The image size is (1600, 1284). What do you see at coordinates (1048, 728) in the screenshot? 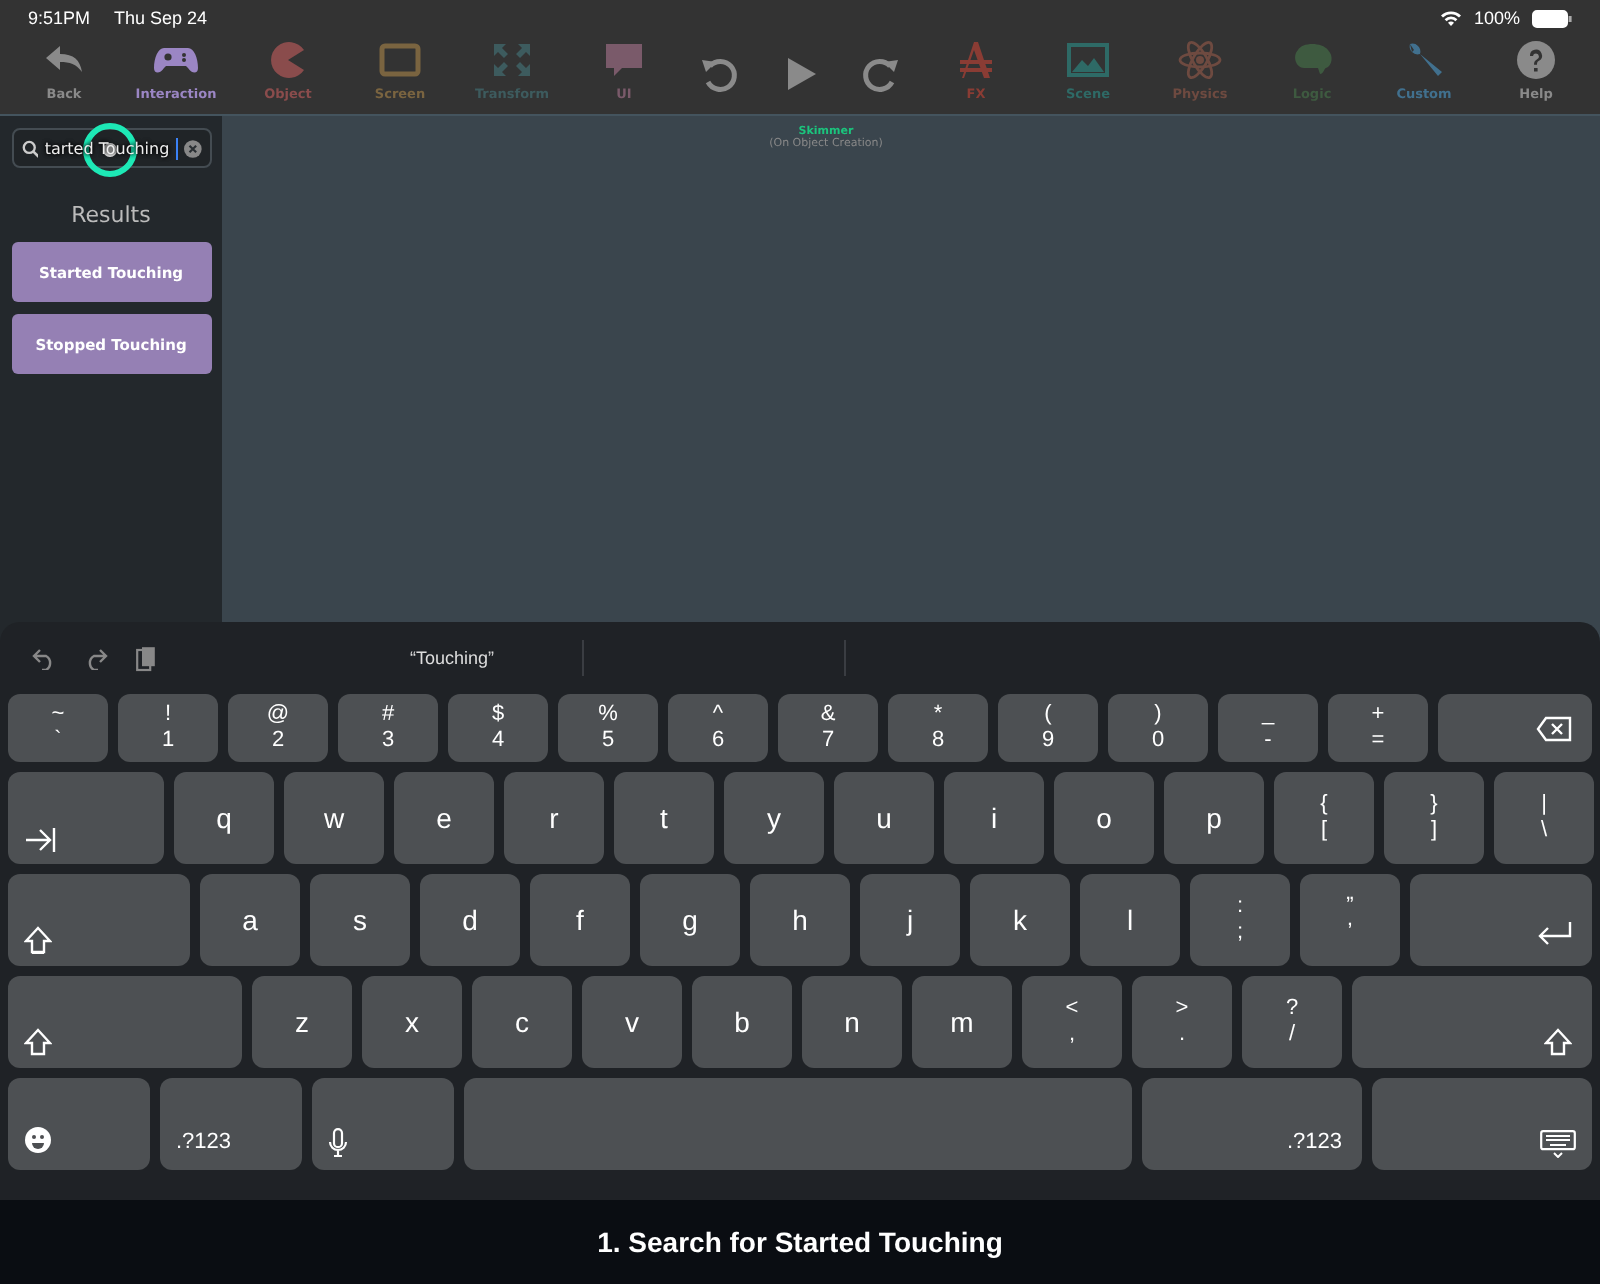
I see `key: ( 9` at bounding box center [1048, 728].